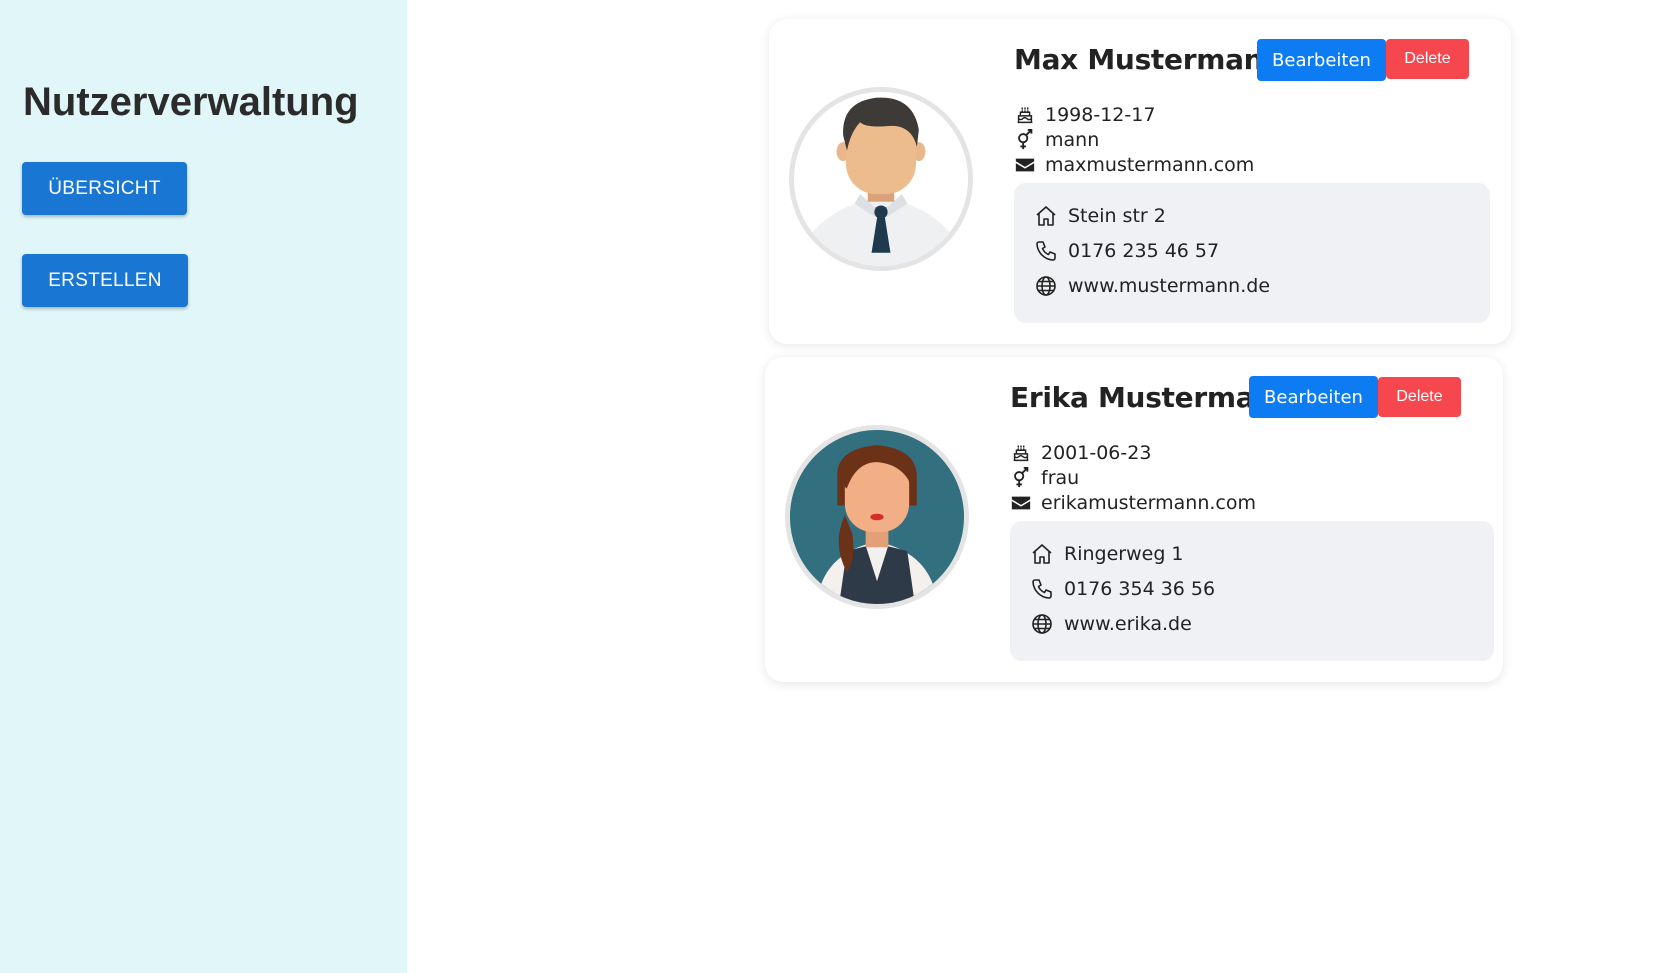 Image resolution: width=1664 pixels, height=973 pixels. I want to click on email-row: maxmustermann.com, so click(1134, 165).